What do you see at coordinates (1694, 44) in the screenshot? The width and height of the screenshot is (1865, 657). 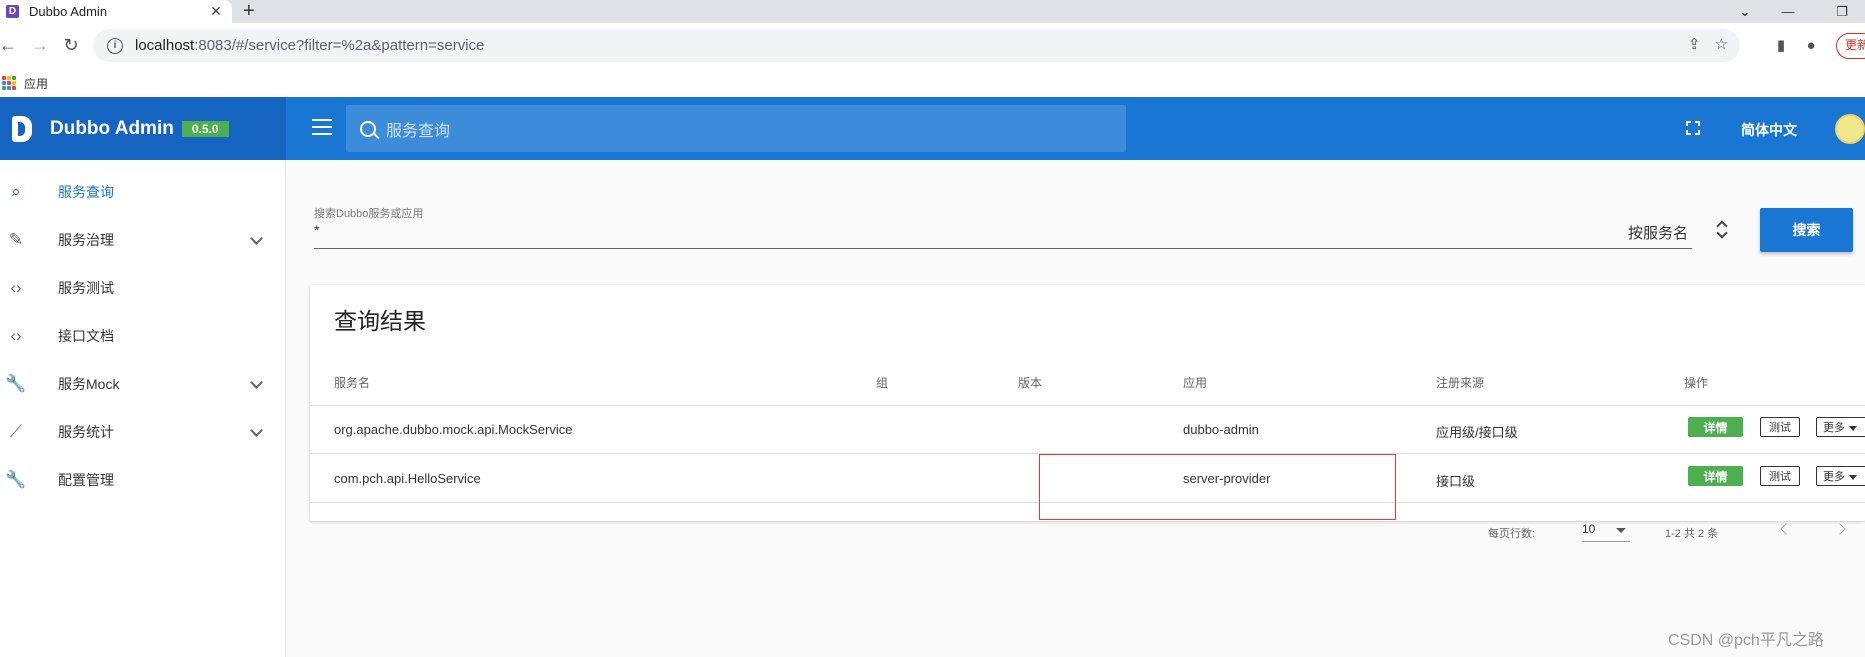 I see `share-icon: ⇪` at bounding box center [1694, 44].